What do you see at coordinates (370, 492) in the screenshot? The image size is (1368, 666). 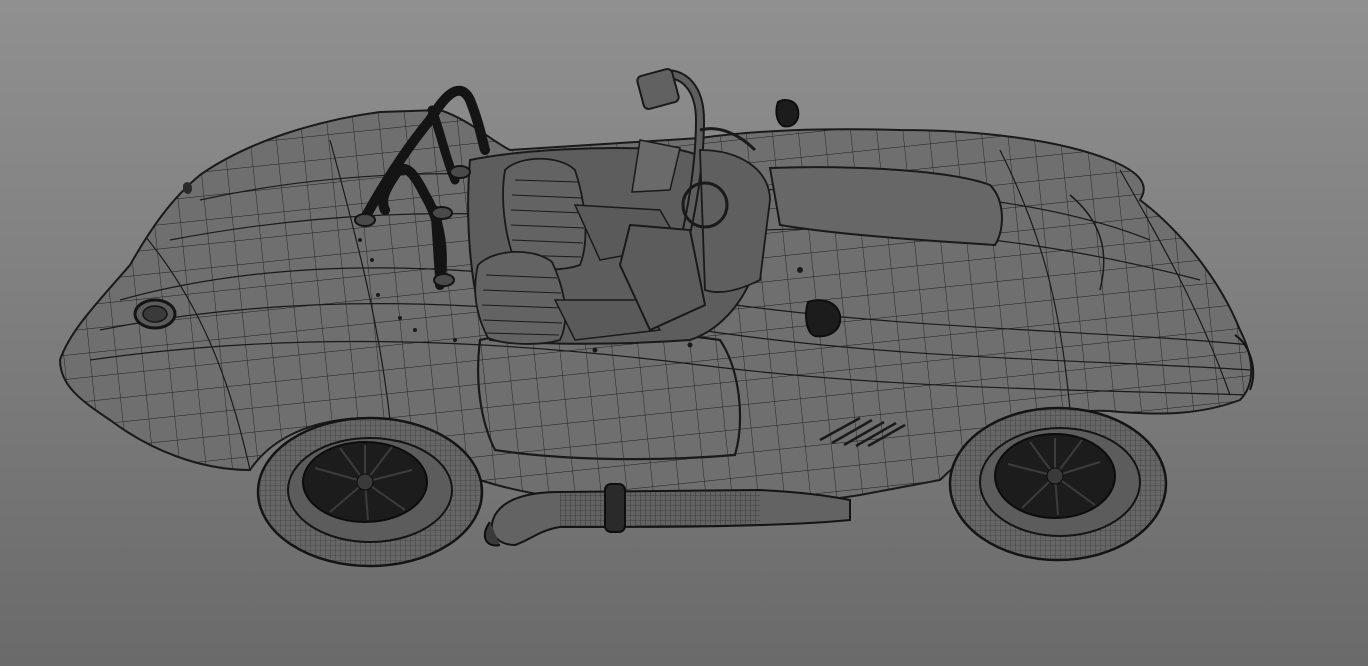 I see `rear-wheel` at bounding box center [370, 492].